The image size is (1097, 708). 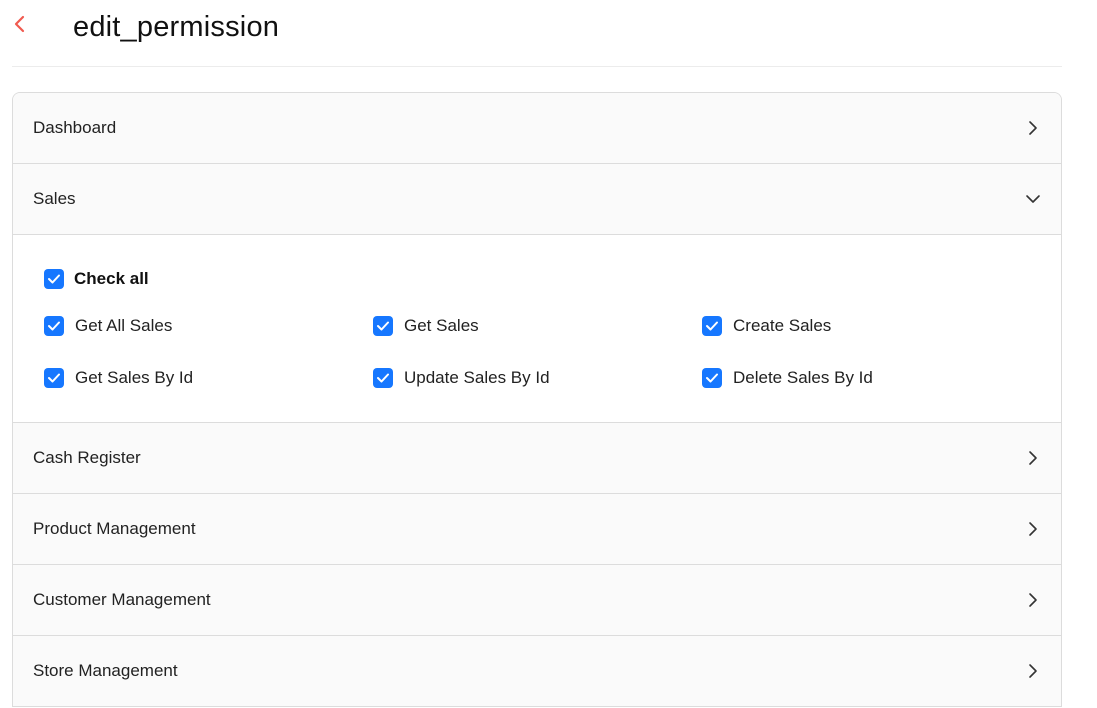 I want to click on section-label: Dashboard, so click(x=75, y=127).